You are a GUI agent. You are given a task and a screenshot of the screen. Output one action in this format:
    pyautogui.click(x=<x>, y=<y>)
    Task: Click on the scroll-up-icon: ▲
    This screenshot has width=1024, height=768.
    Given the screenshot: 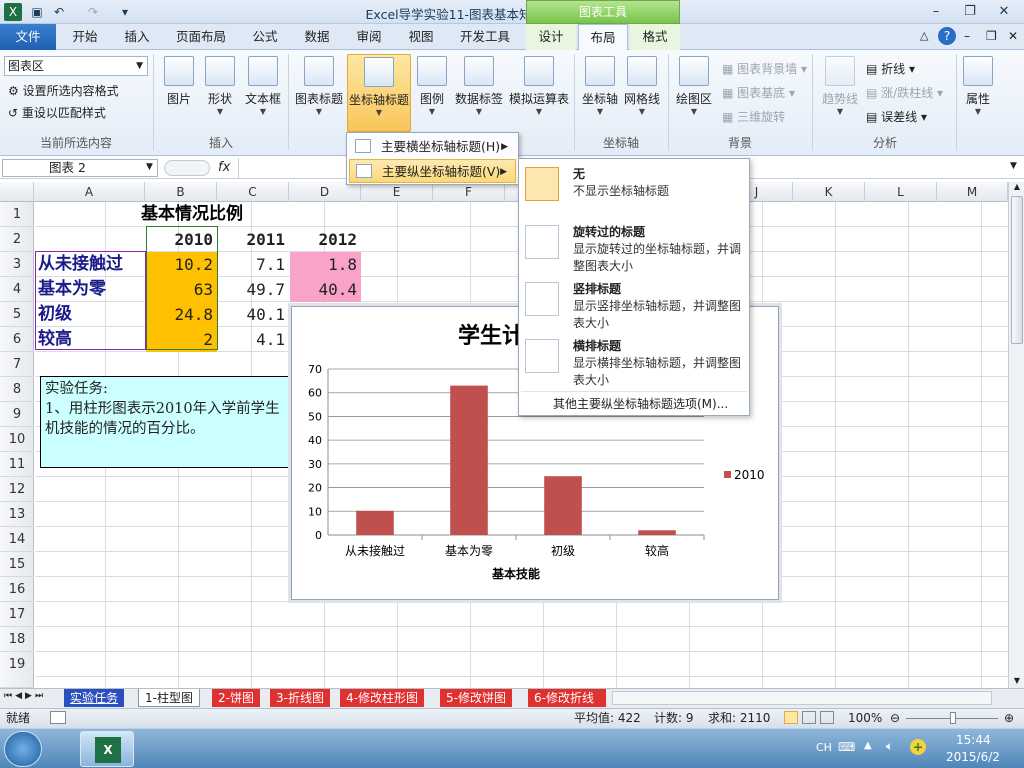 What is the action you would take?
    pyautogui.click(x=1017, y=187)
    